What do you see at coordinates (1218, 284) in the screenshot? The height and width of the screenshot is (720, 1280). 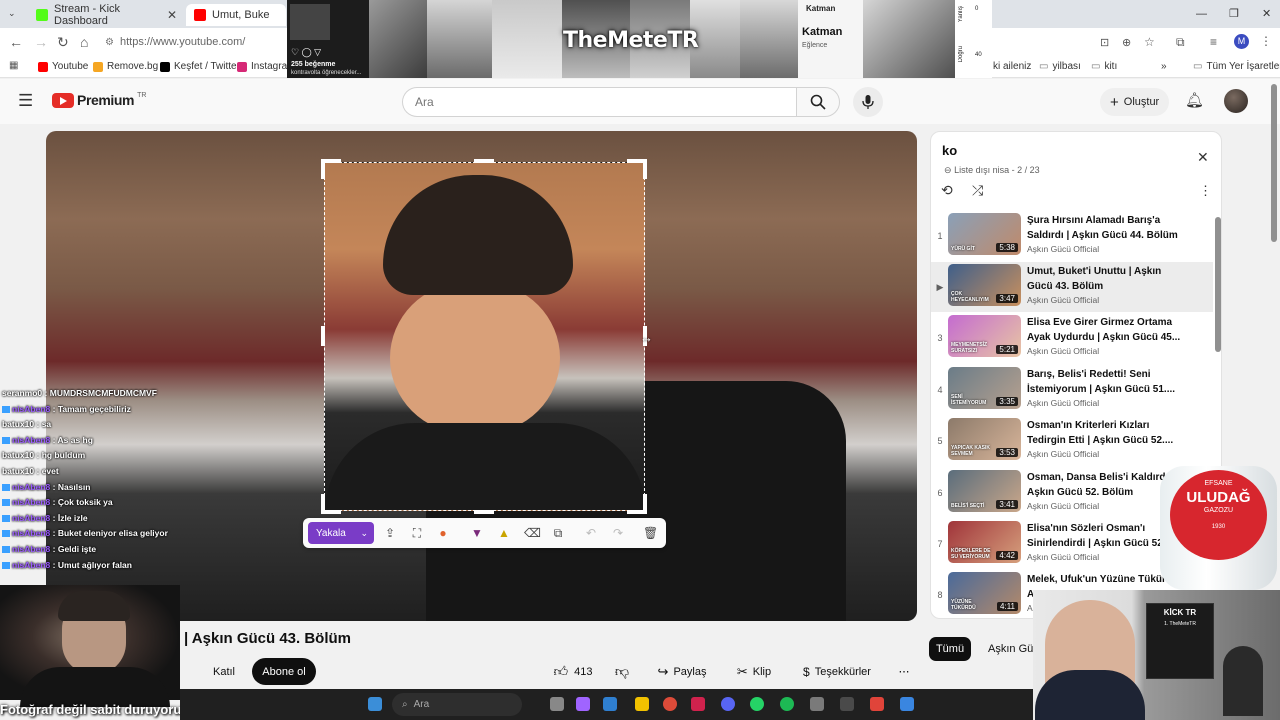 I see `playlist-scrollbar` at bounding box center [1218, 284].